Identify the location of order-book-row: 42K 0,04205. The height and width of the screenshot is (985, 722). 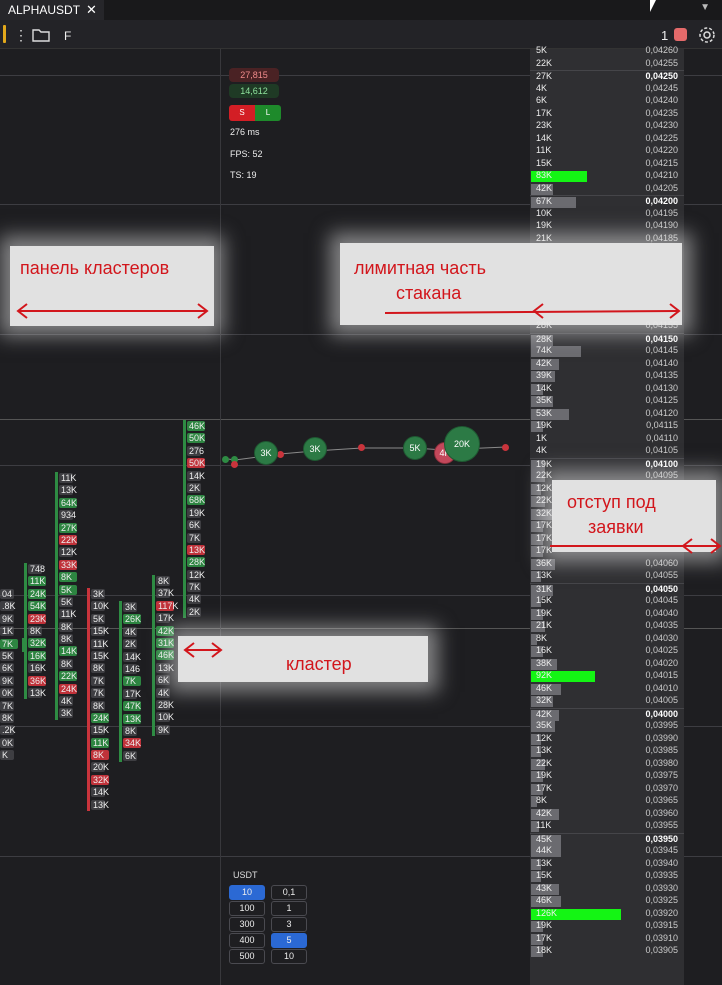
(607, 189).